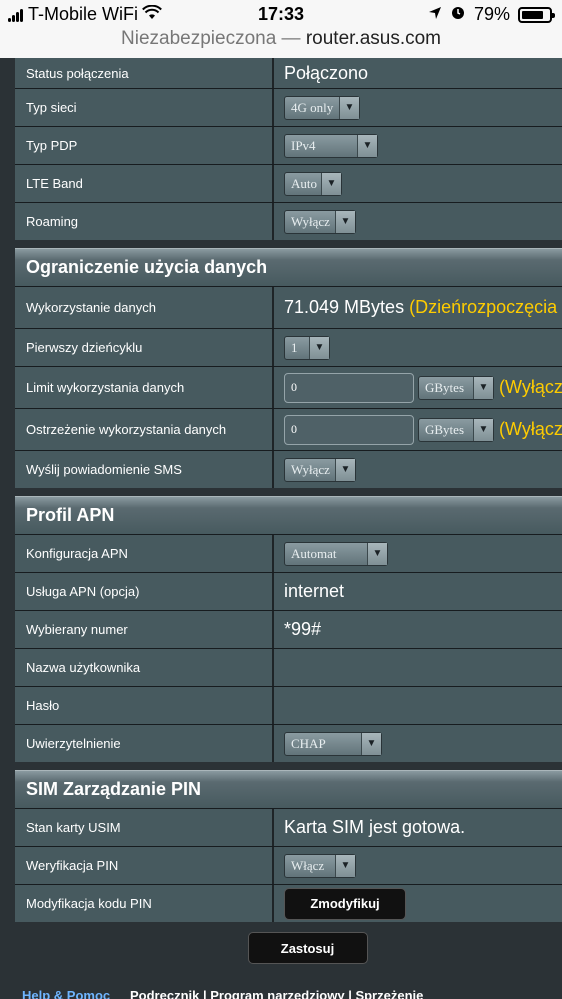 The image size is (562, 999). What do you see at coordinates (418, 591) in the screenshot?
I see `apn-service-value: internet` at bounding box center [418, 591].